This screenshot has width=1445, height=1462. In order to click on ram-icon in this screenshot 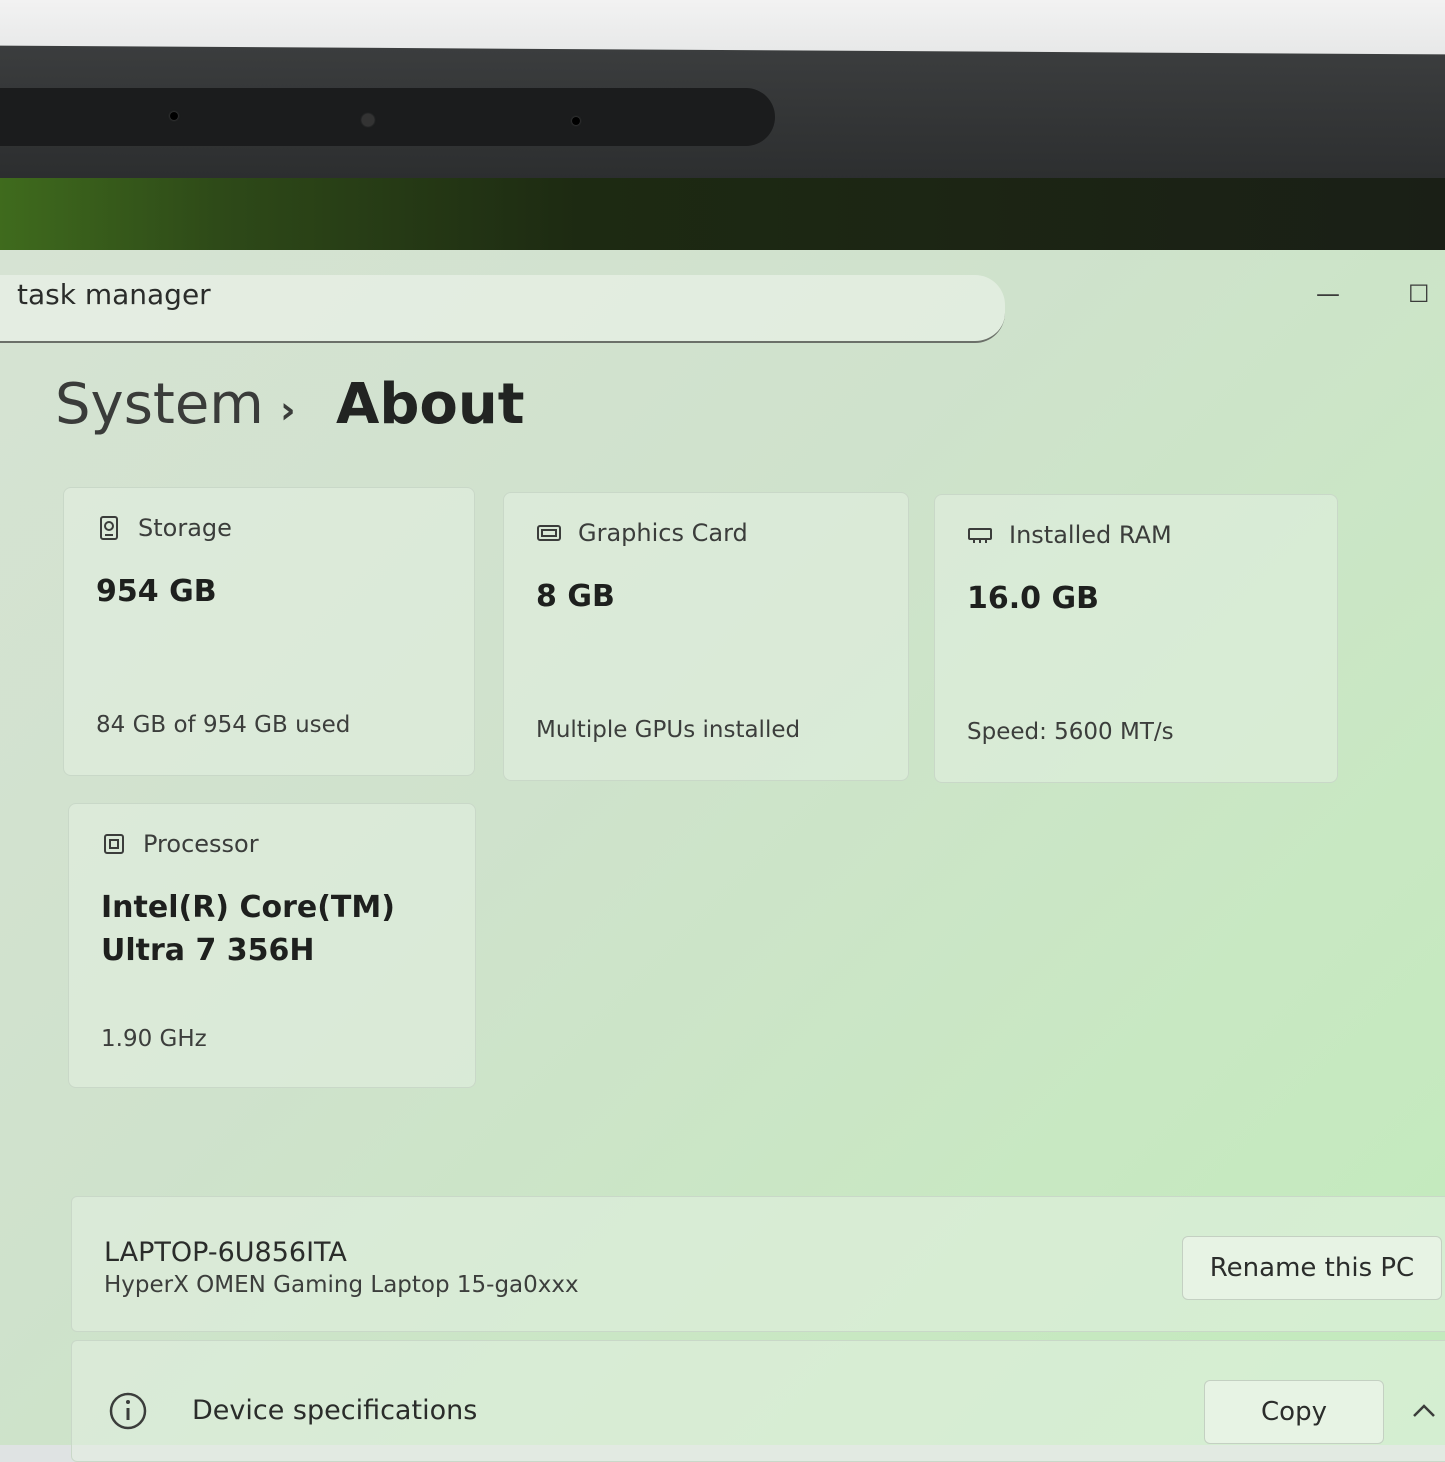, I will do `click(980, 535)`.